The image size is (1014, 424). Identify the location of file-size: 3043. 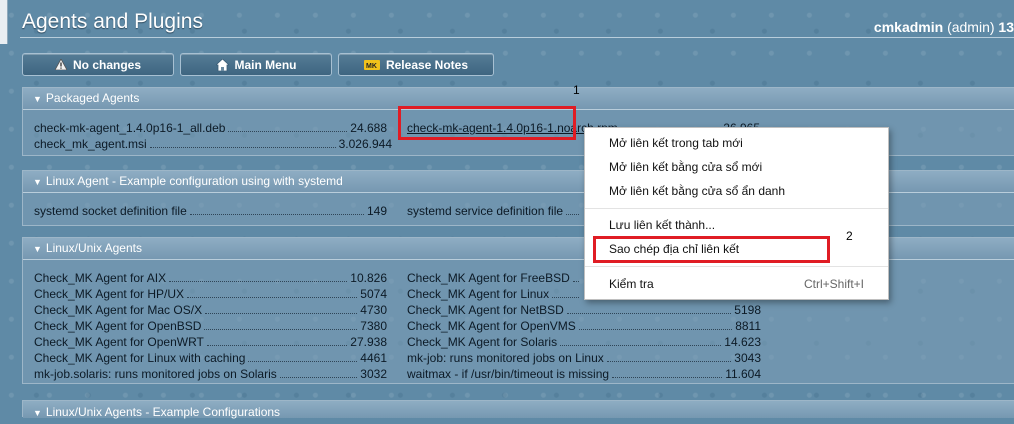
(747, 358).